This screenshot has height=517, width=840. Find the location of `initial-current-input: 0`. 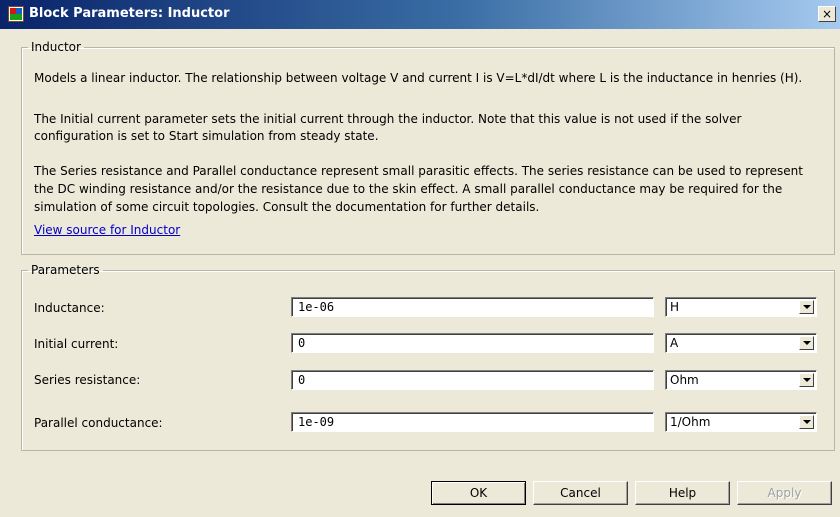

initial-current-input: 0 is located at coordinates (472, 343).